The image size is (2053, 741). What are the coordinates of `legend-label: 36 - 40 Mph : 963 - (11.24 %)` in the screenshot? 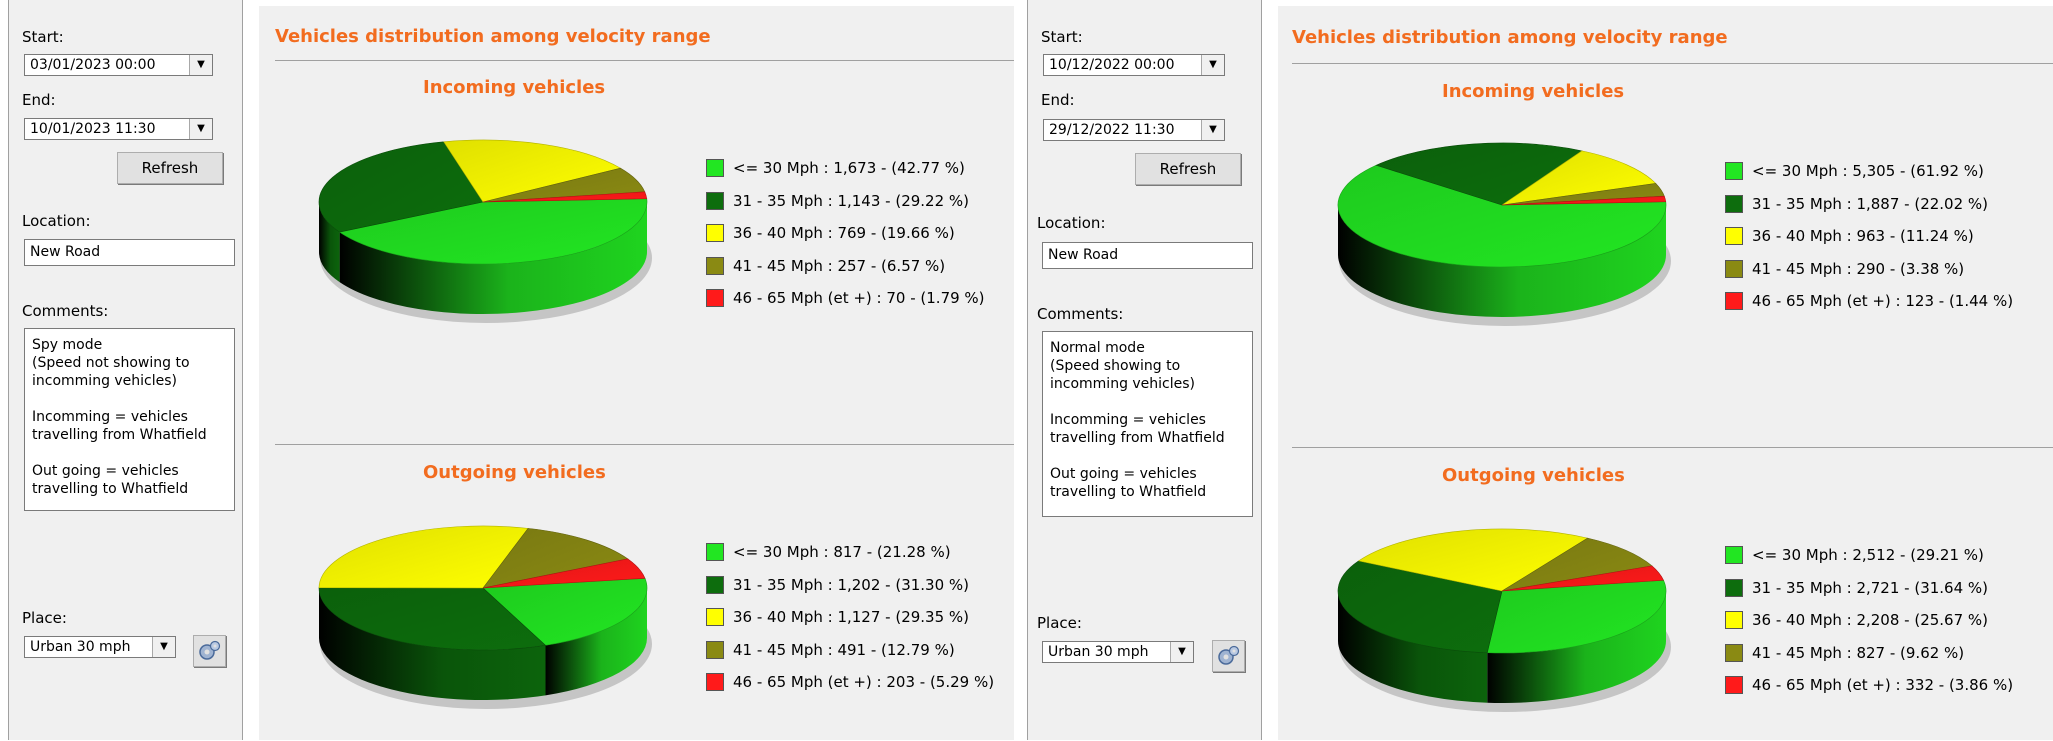 It's located at (1863, 236).